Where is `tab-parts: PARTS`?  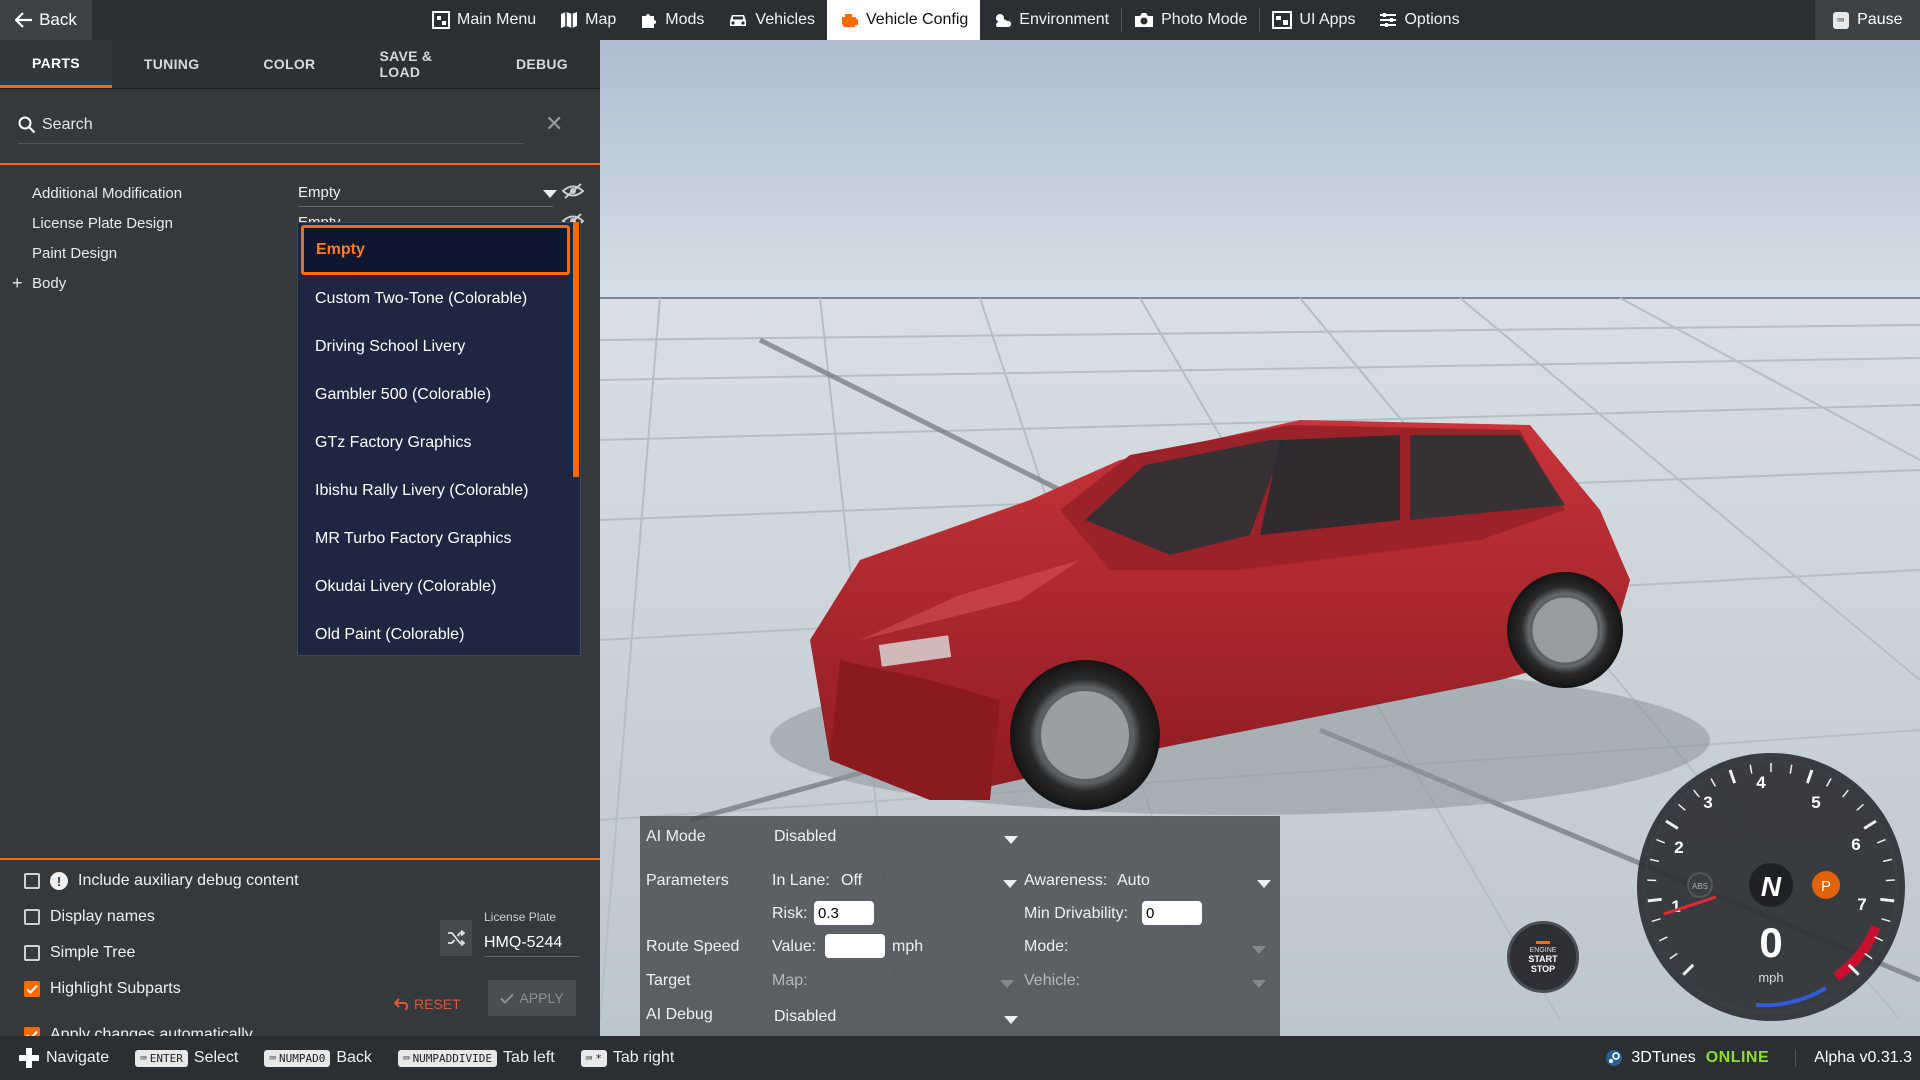 tab-parts: PARTS is located at coordinates (56, 64).